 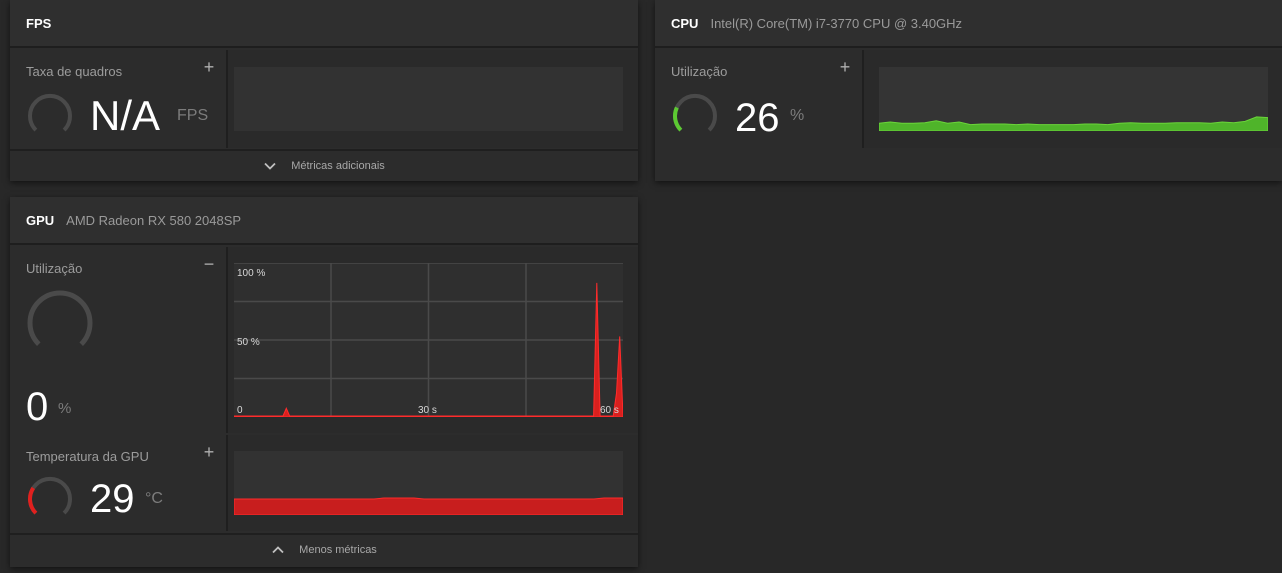 I want to click on gpu-utilization-cell: Utilização − 0 %, so click(x=119, y=340).